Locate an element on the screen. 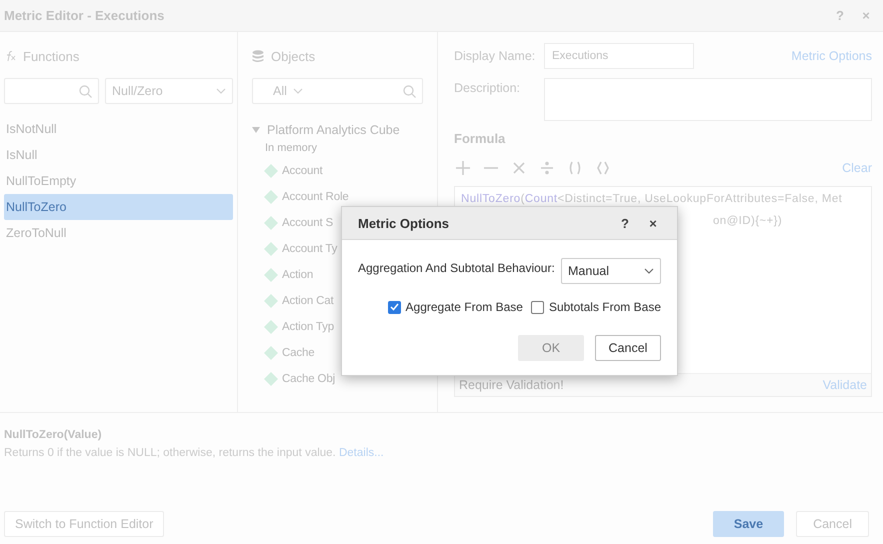 The width and height of the screenshot is (883, 544). validation-status: Require Validation! is located at coordinates (511, 385).